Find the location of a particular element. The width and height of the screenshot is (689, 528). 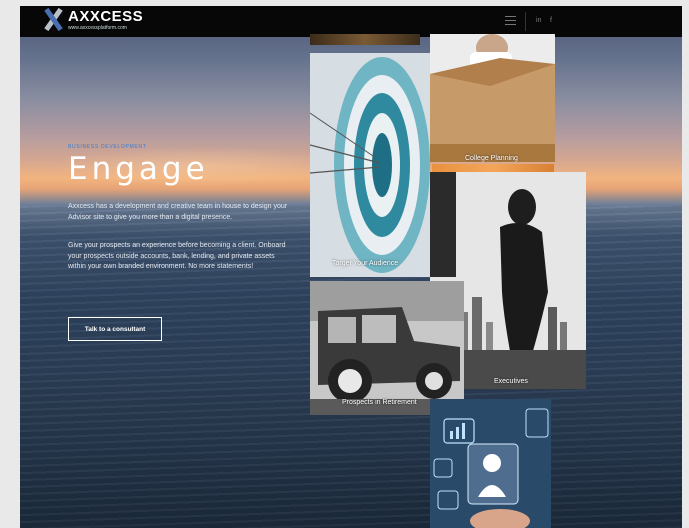

logo-text-group: AXXCESS www.axxcessplatform.com is located at coordinates (105, 19).